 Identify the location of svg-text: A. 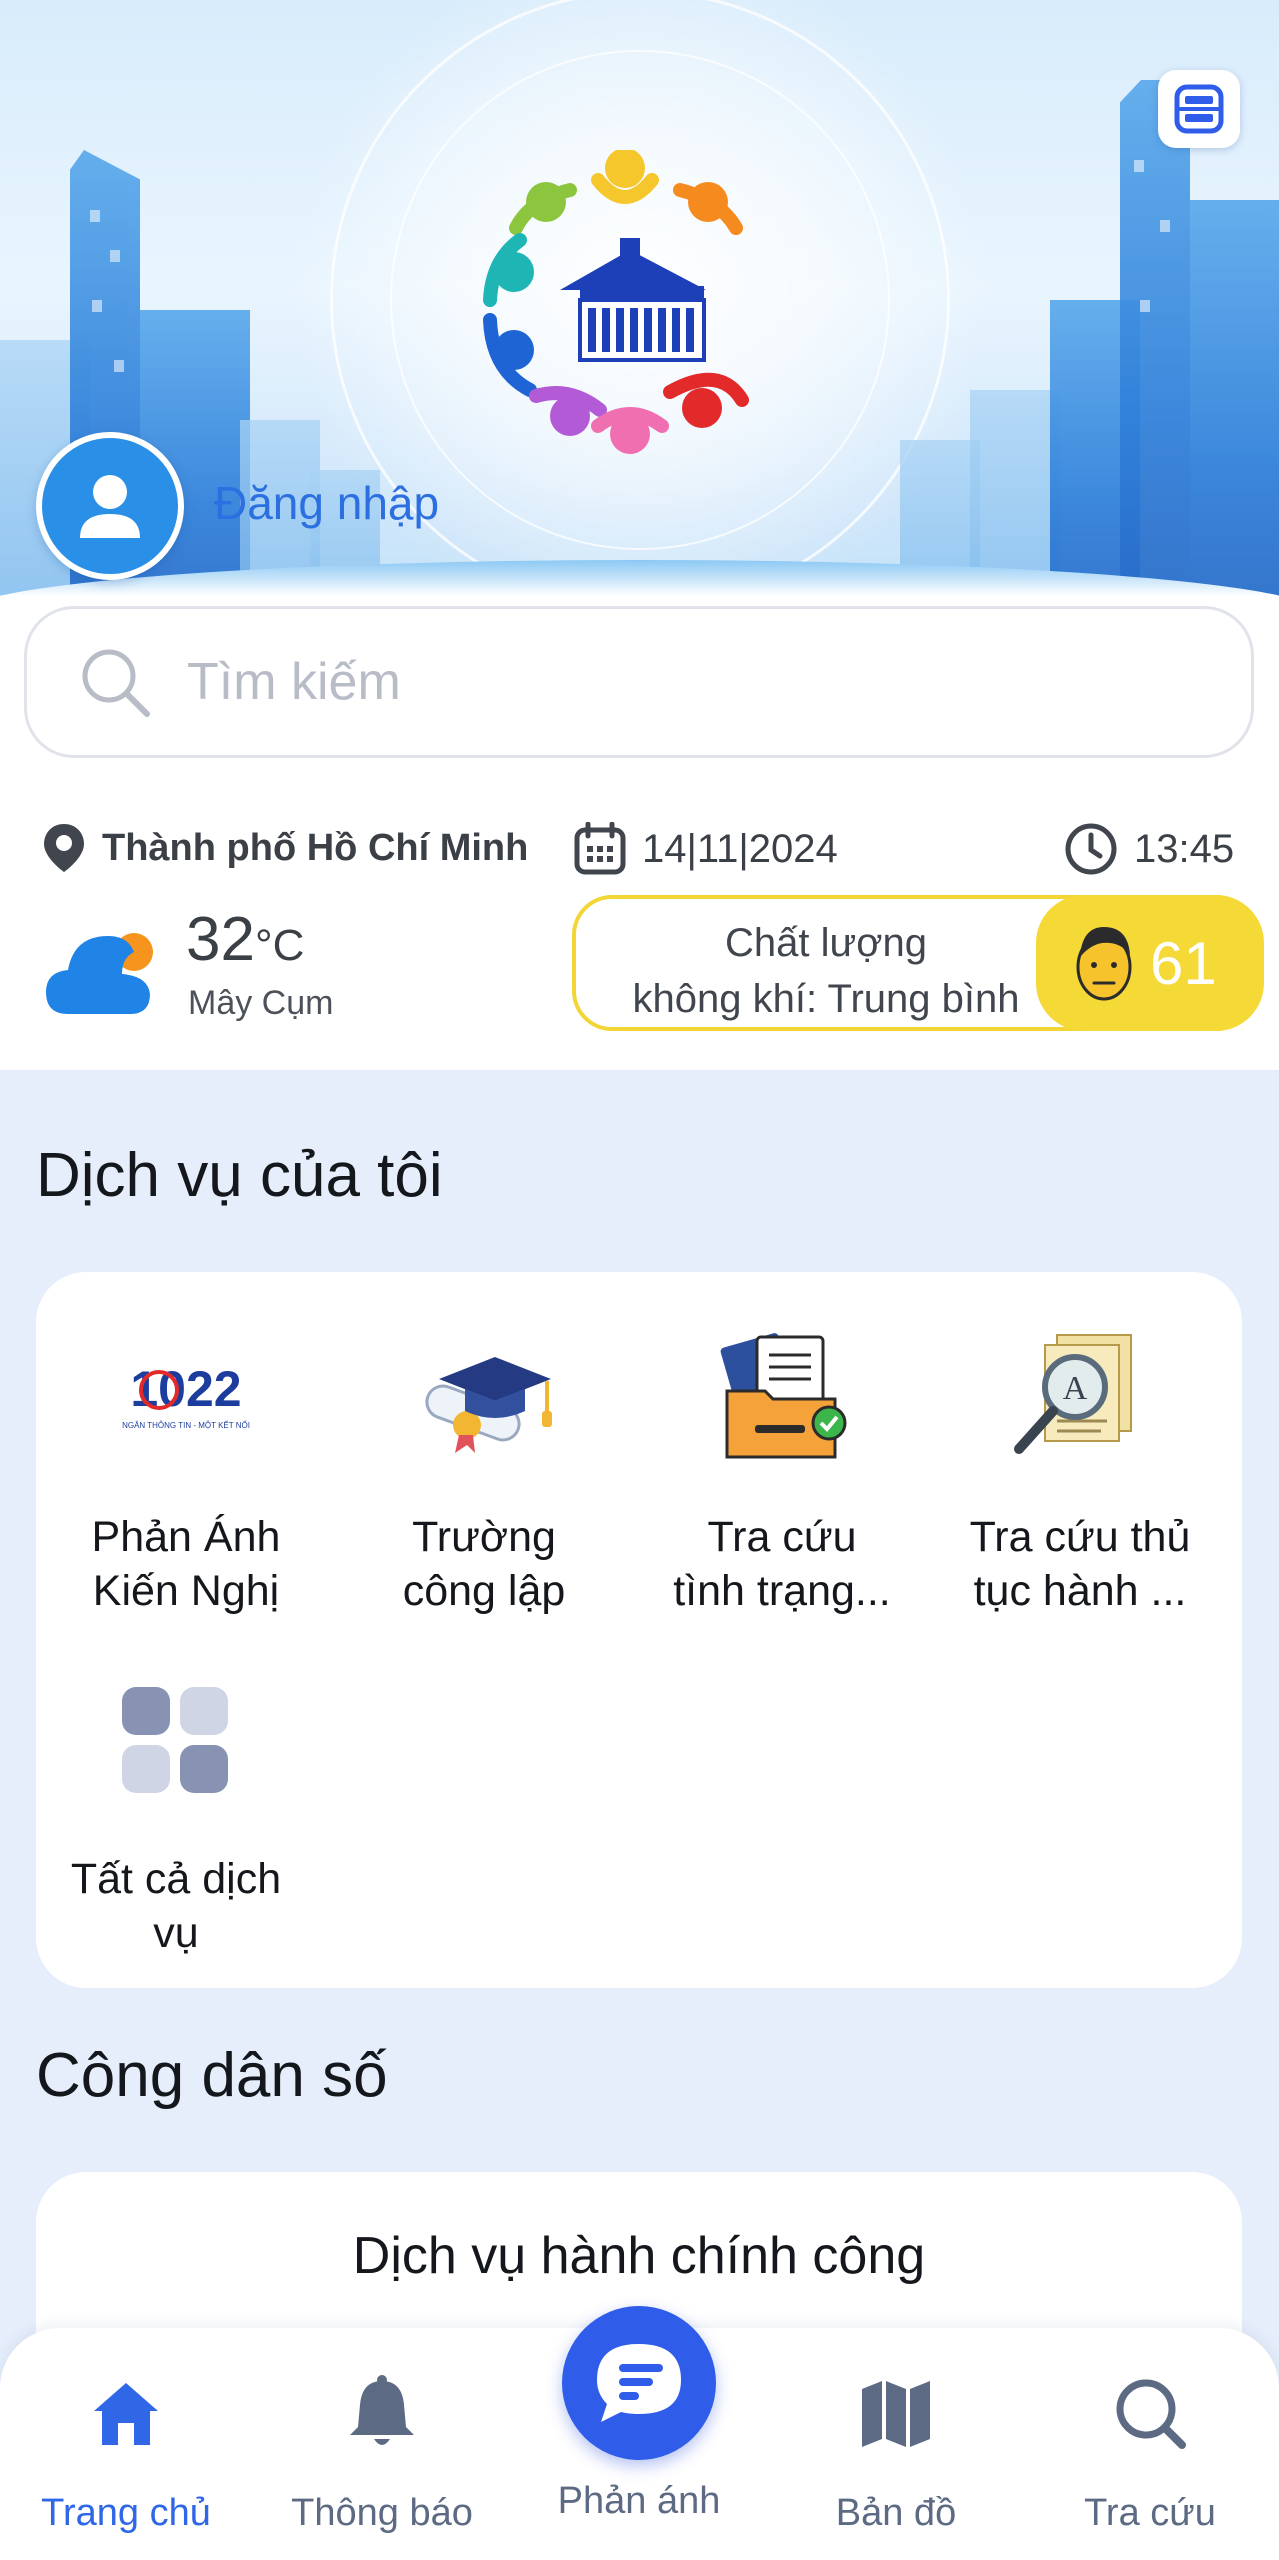
(1075, 1388).